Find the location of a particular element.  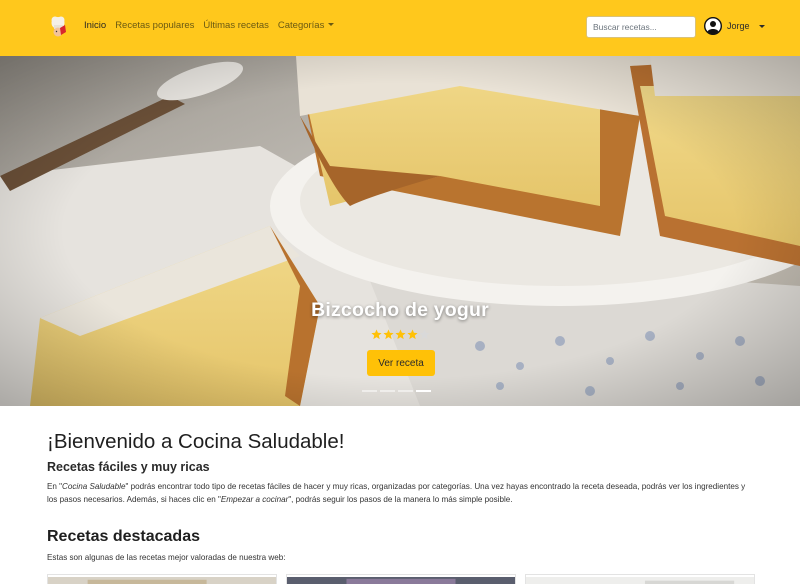

carousel-indicators is located at coordinates (396, 391).